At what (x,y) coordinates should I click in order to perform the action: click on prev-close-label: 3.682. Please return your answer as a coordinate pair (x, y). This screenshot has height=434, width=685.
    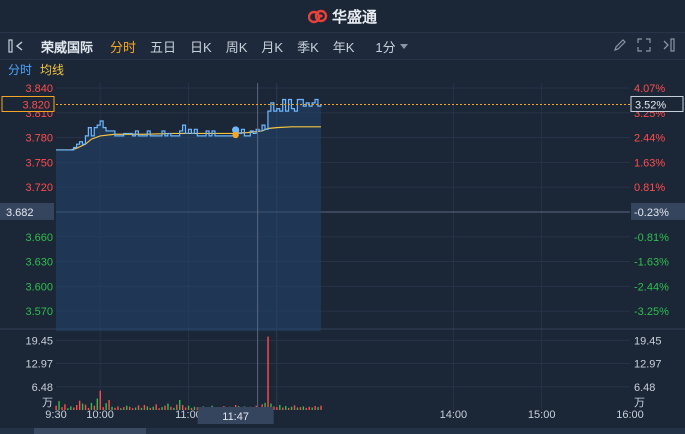
    Looking at the image, I should click on (20, 213).